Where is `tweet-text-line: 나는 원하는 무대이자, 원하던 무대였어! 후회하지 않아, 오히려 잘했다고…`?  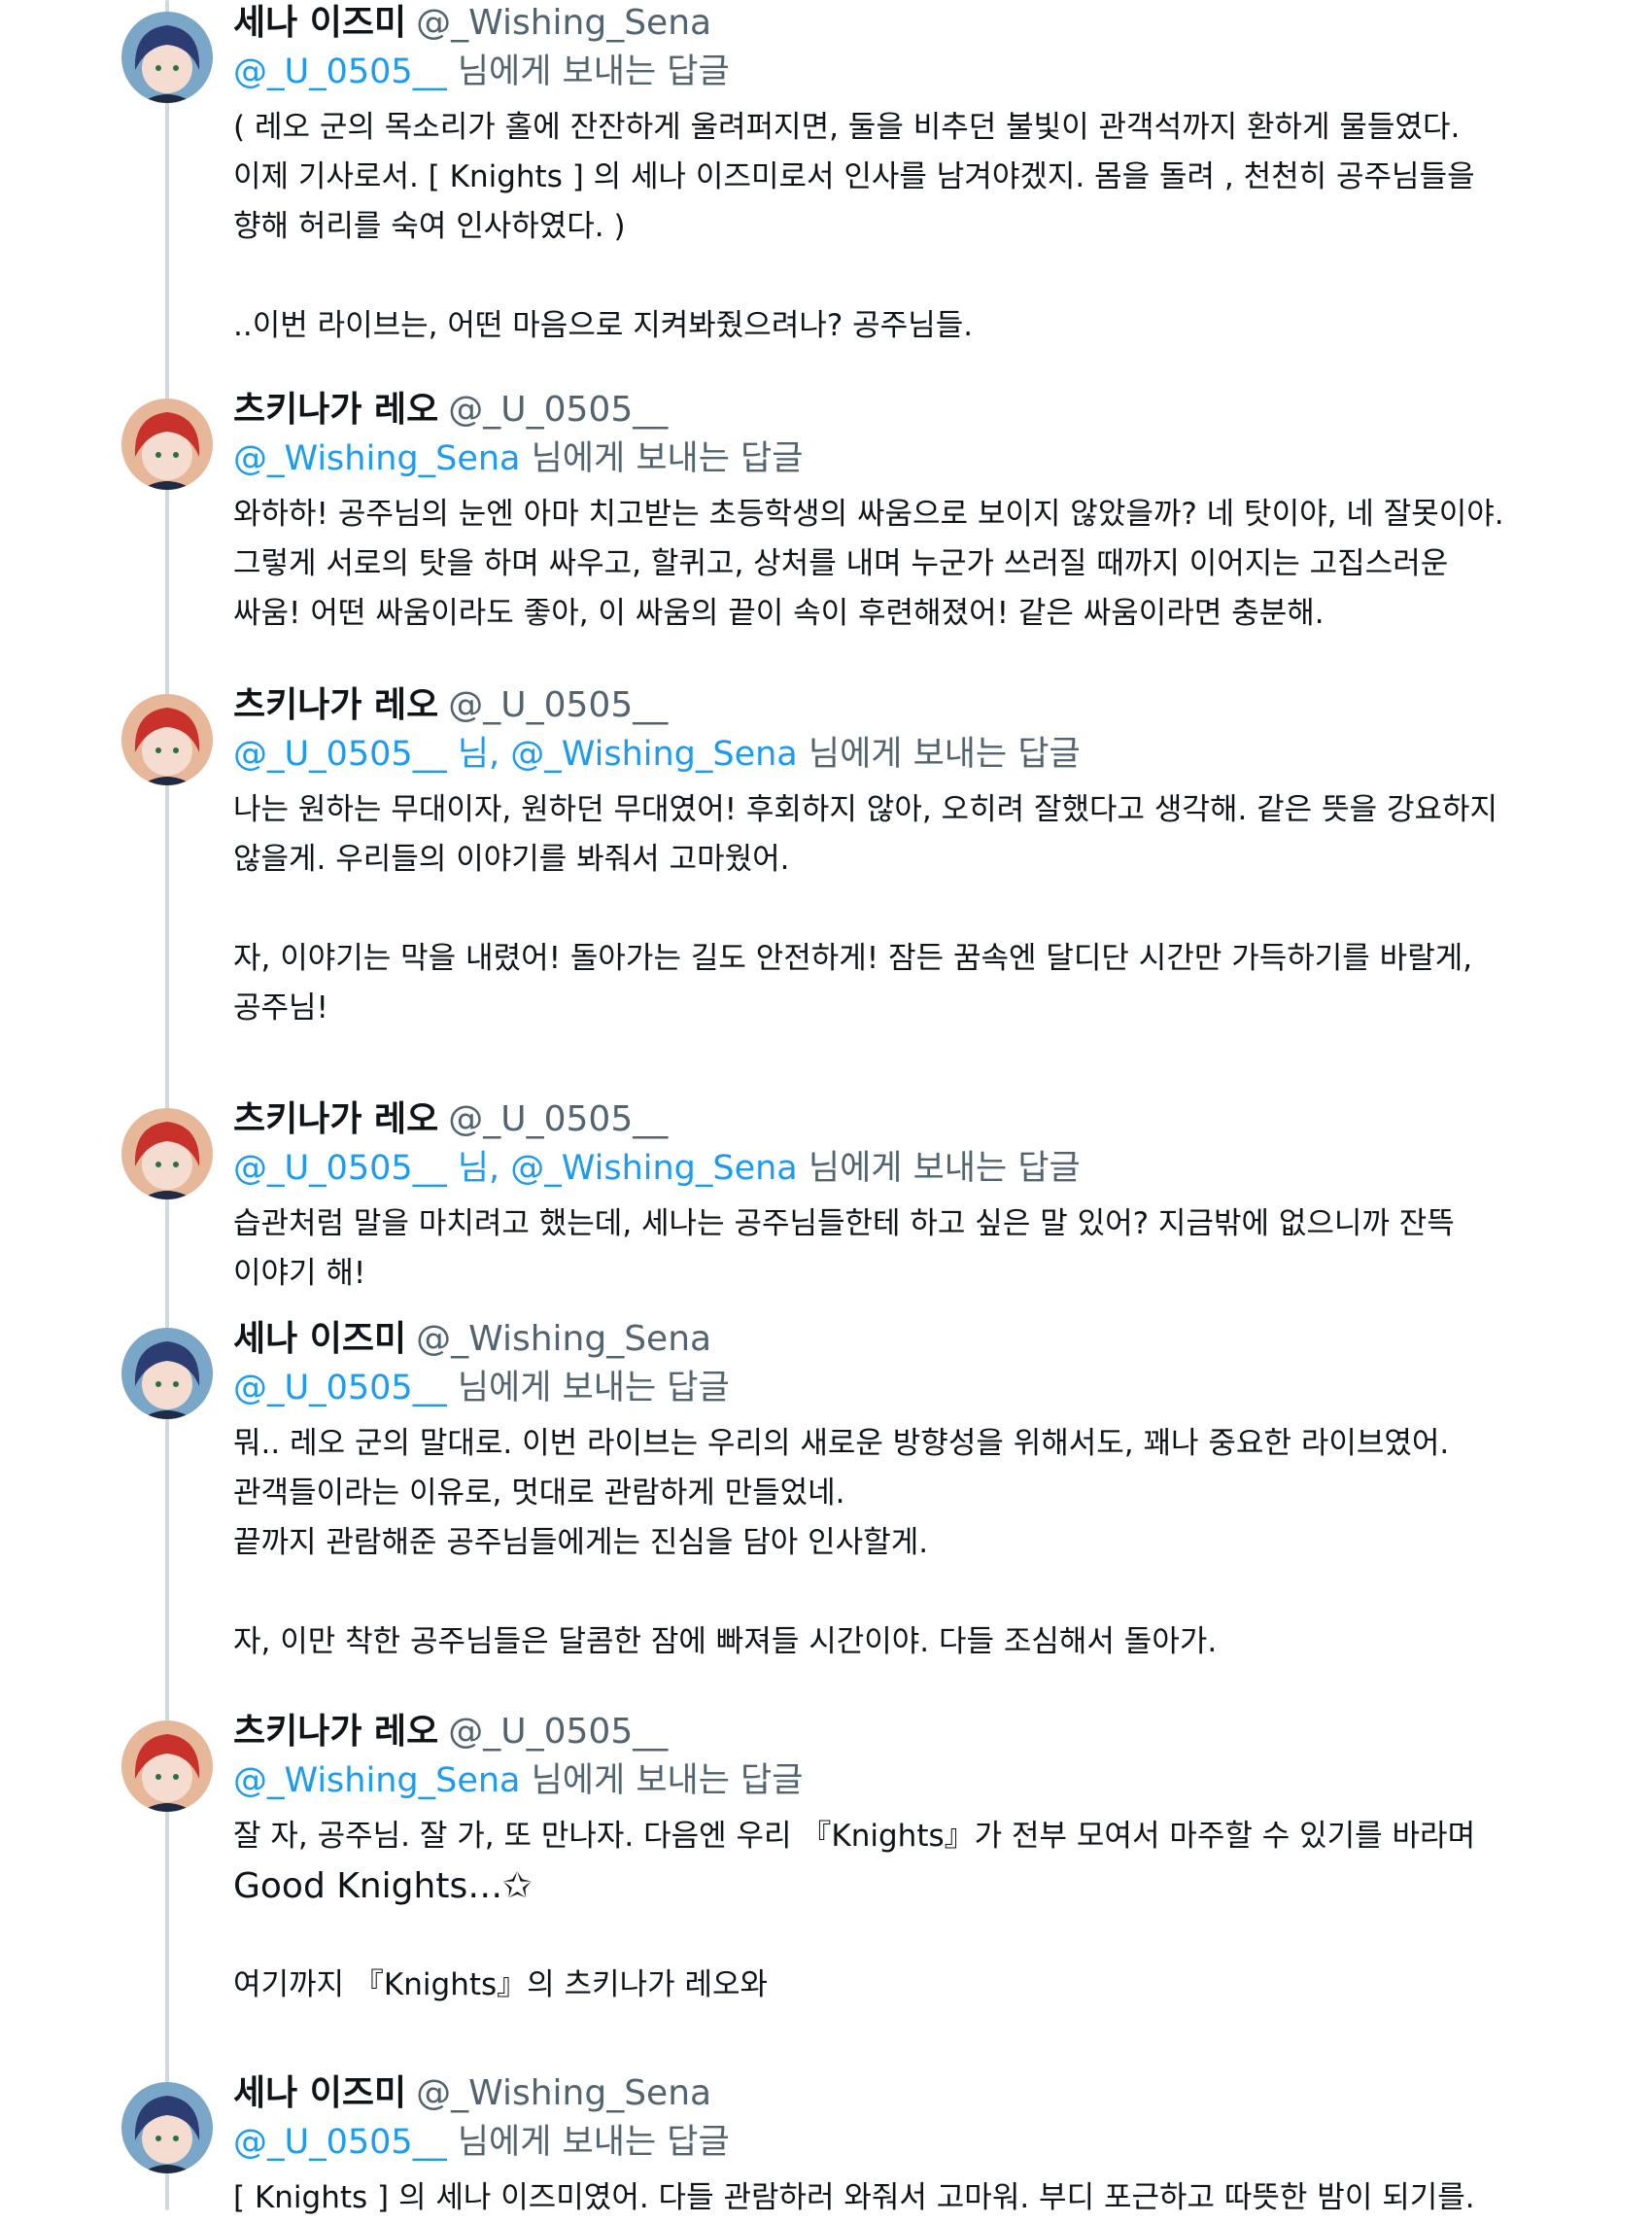 tweet-text-line: 나는 원하는 무대이자, 원하던 무대였어! 후회하지 않아, 오히려 잘했다고… is located at coordinates (866, 809).